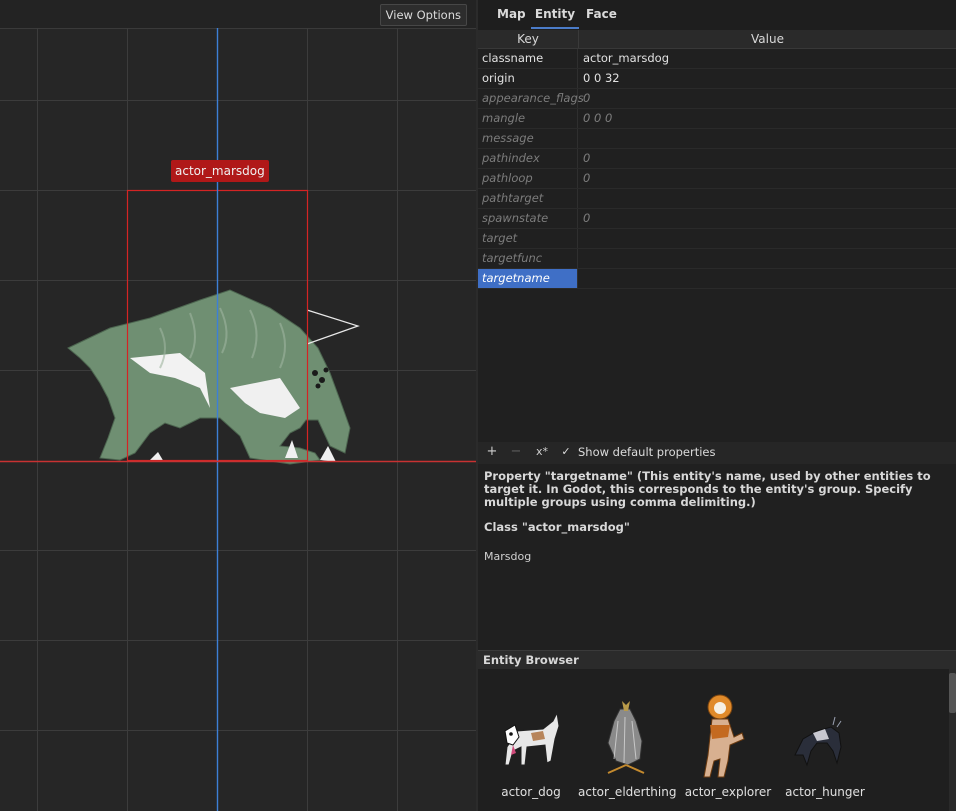  I want to click on dog-thumbnail, so click(532, 738).